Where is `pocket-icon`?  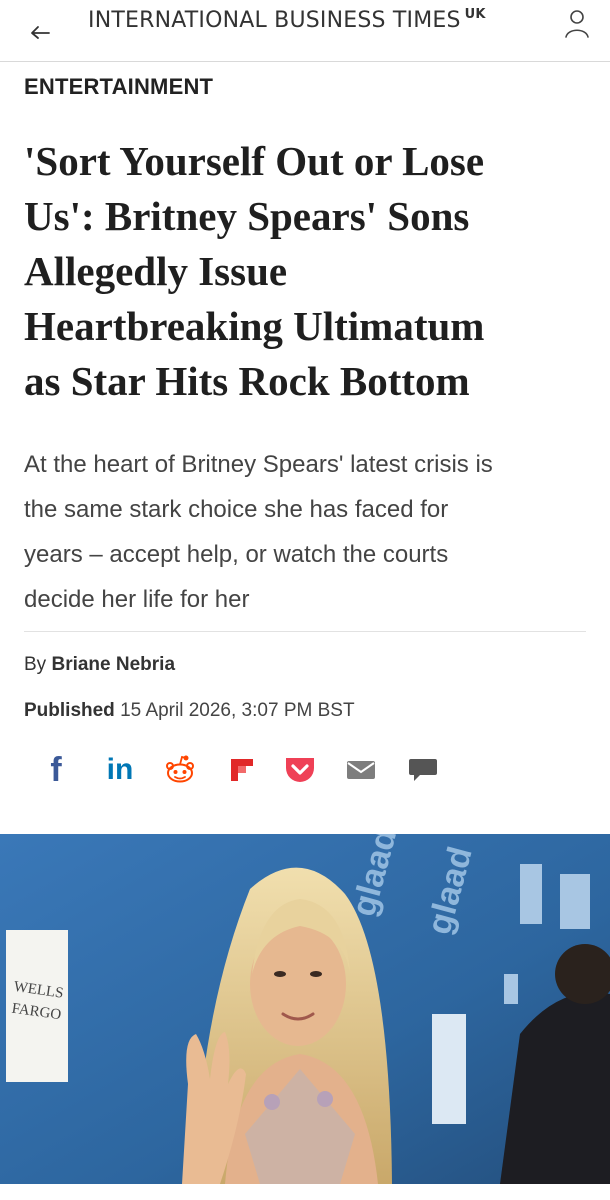 pocket-icon is located at coordinates (300, 770).